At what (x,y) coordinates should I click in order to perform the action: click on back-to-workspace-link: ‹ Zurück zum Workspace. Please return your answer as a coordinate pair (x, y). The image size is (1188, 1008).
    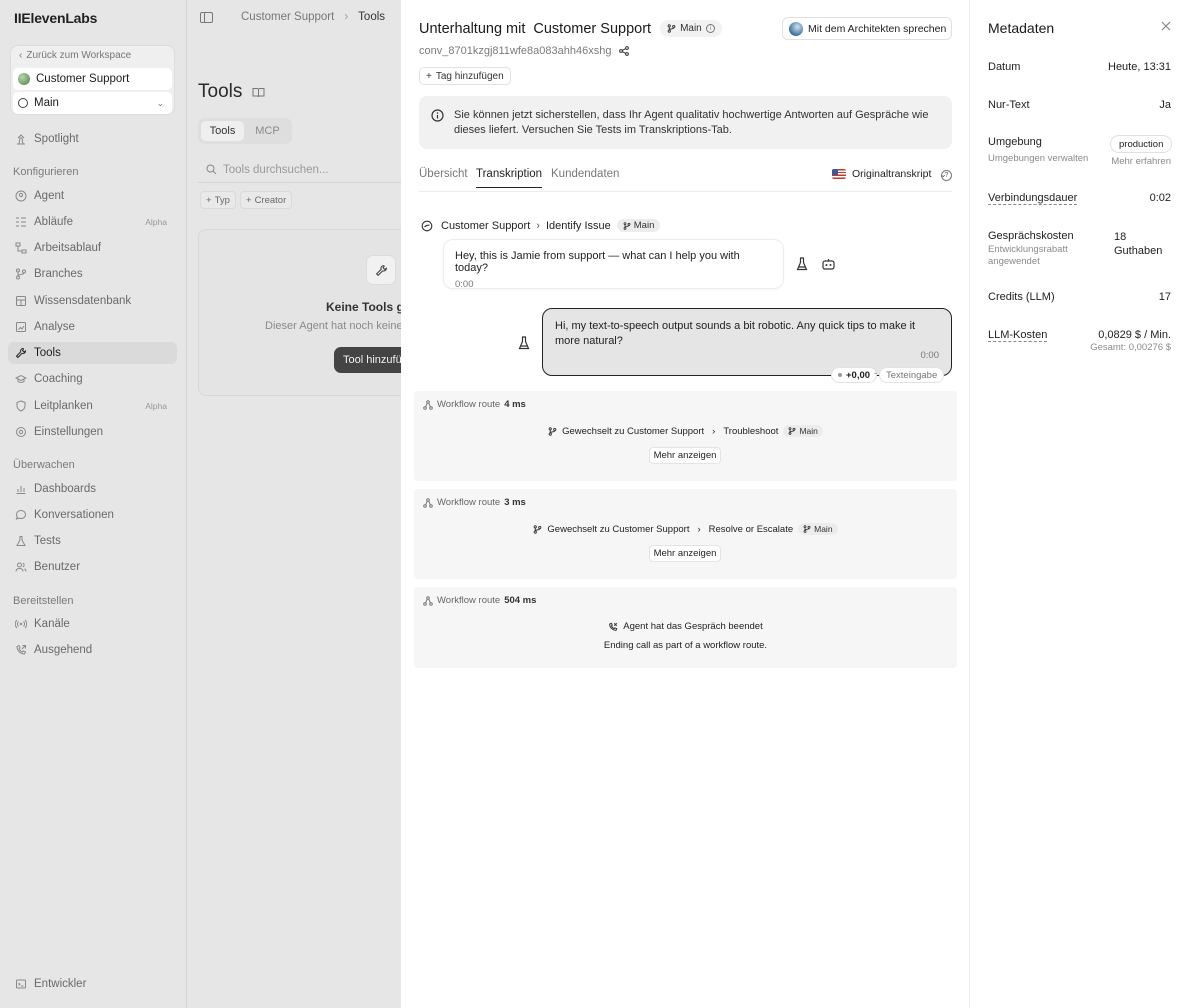
    Looking at the image, I should click on (75, 55).